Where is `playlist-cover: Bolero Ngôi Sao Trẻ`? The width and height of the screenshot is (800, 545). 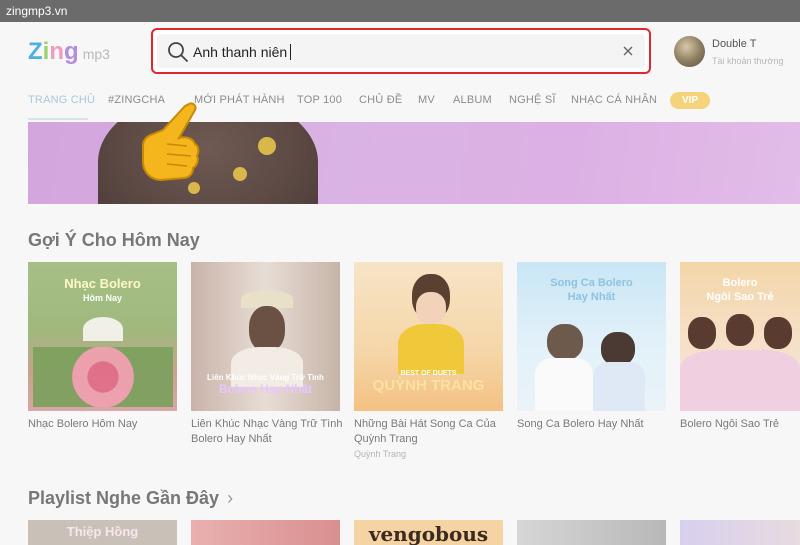 playlist-cover: Bolero Ngôi Sao Trẻ is located at coordinates (740, 336).